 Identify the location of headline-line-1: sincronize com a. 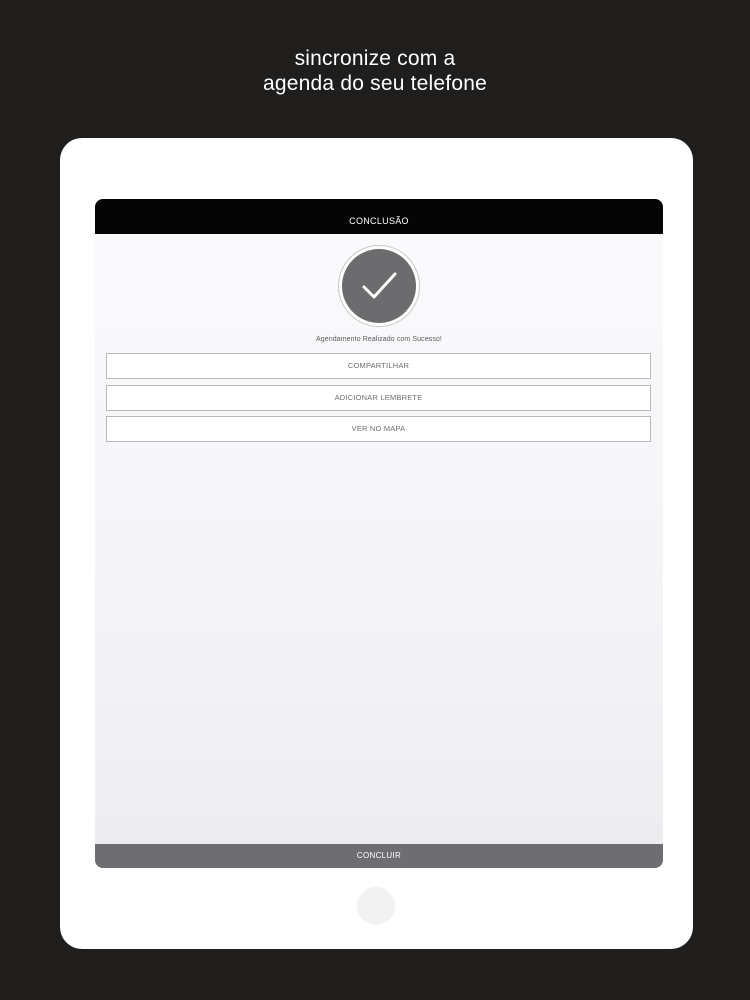
(375, 58).